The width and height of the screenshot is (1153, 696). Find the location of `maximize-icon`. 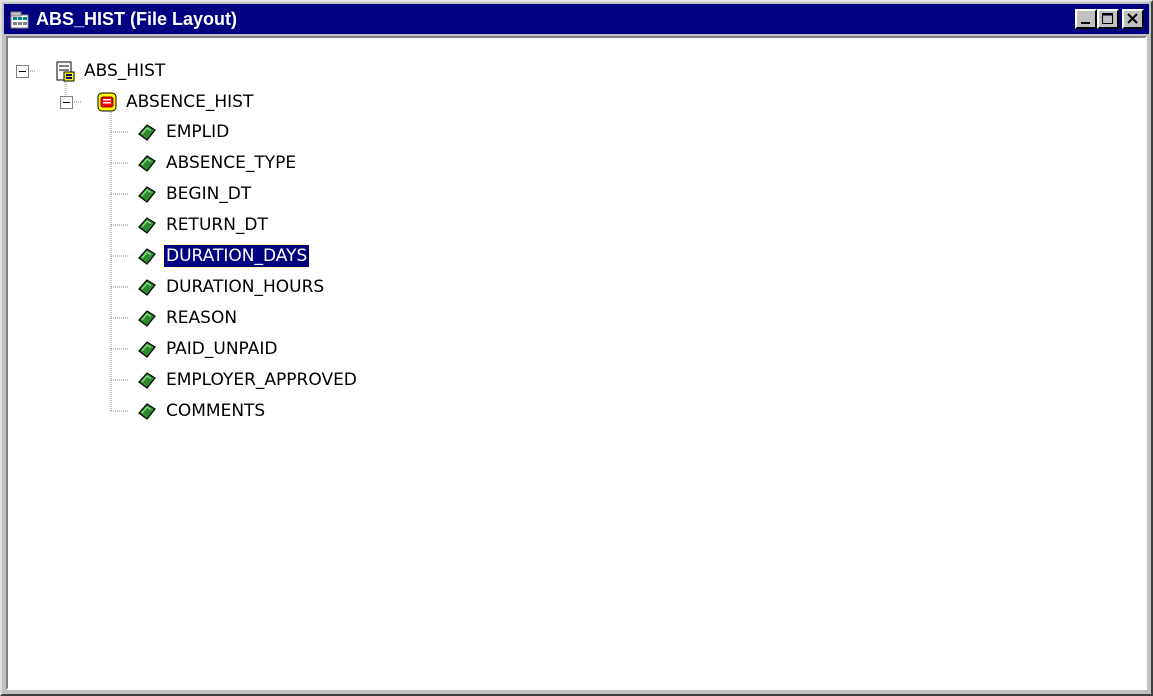

maximize-icon is located at coordinates (1107, 18).